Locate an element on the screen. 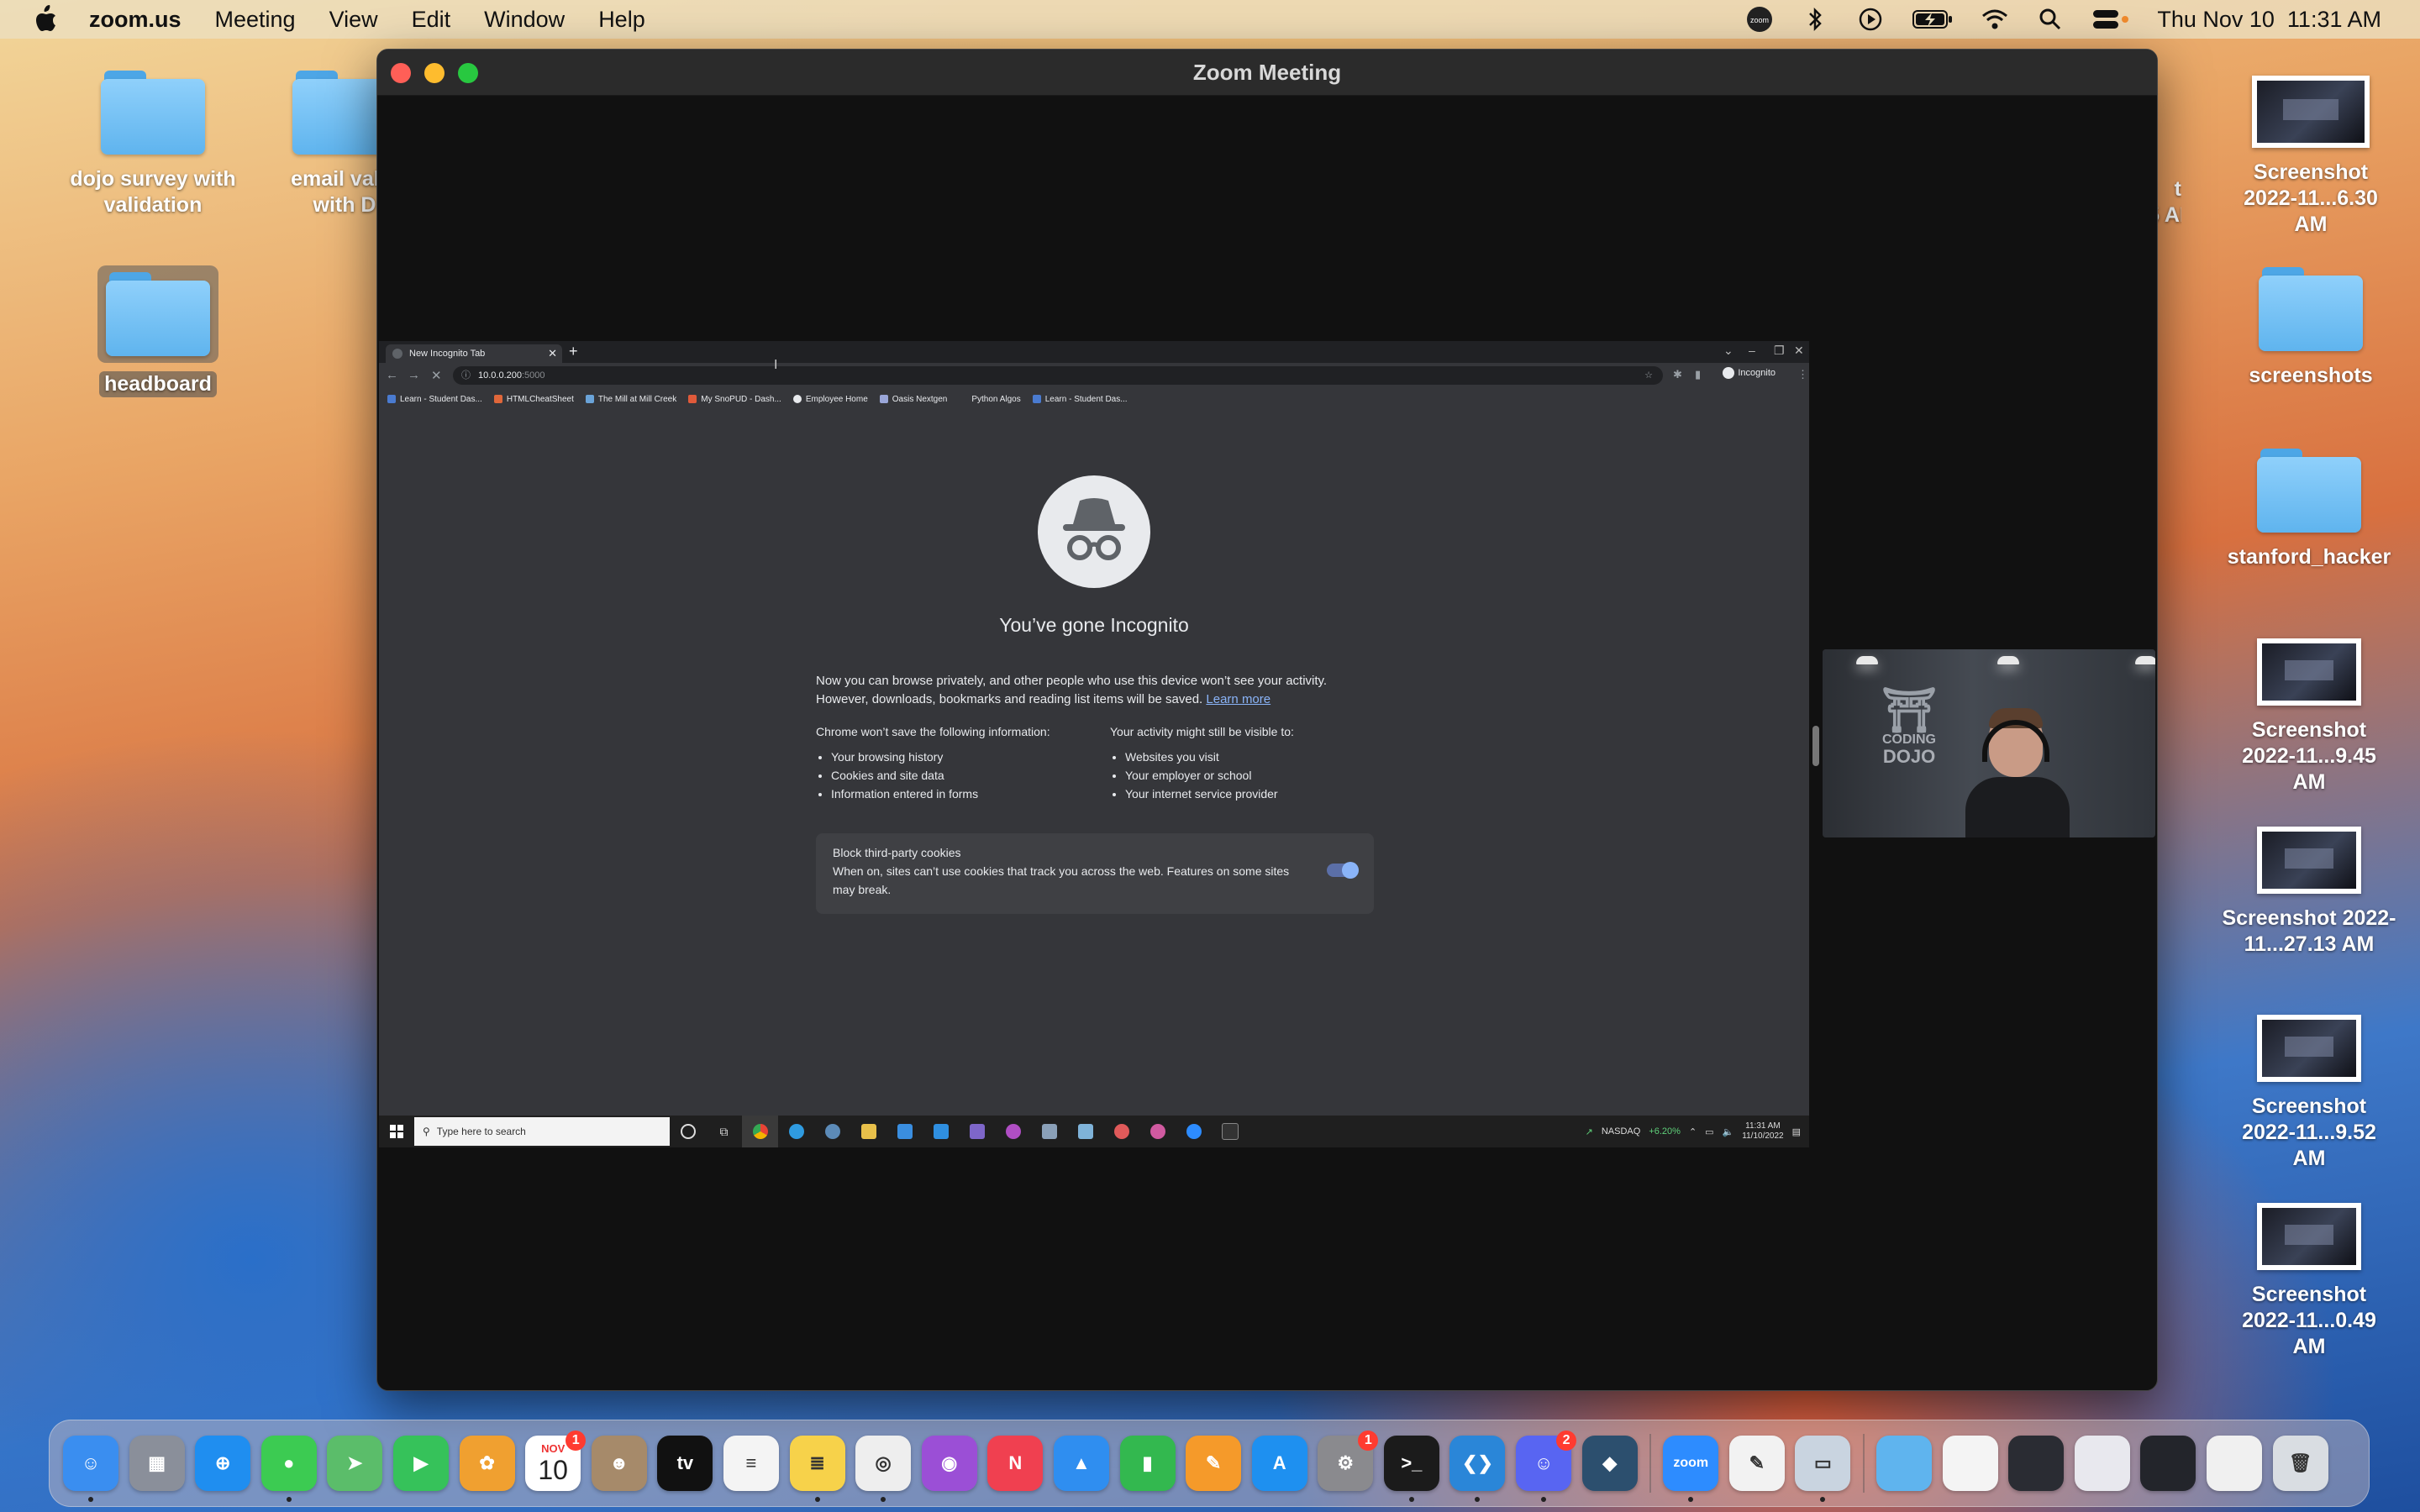 This screenshot has width=2420, height=1512. stop-loading-icon: ✕ is located at coordinates (436, 375).